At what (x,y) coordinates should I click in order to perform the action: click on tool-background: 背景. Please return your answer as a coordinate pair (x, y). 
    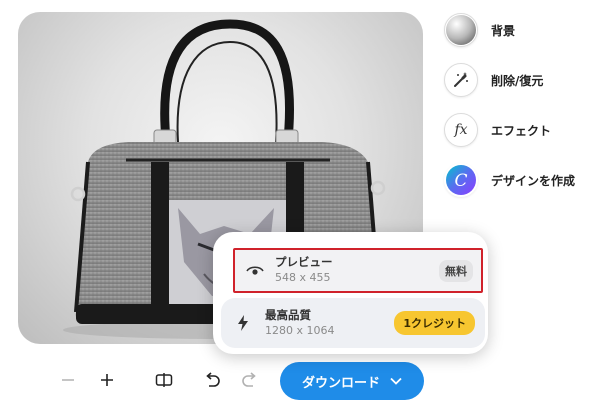
    Looking at the image, I should click on (479, 30).